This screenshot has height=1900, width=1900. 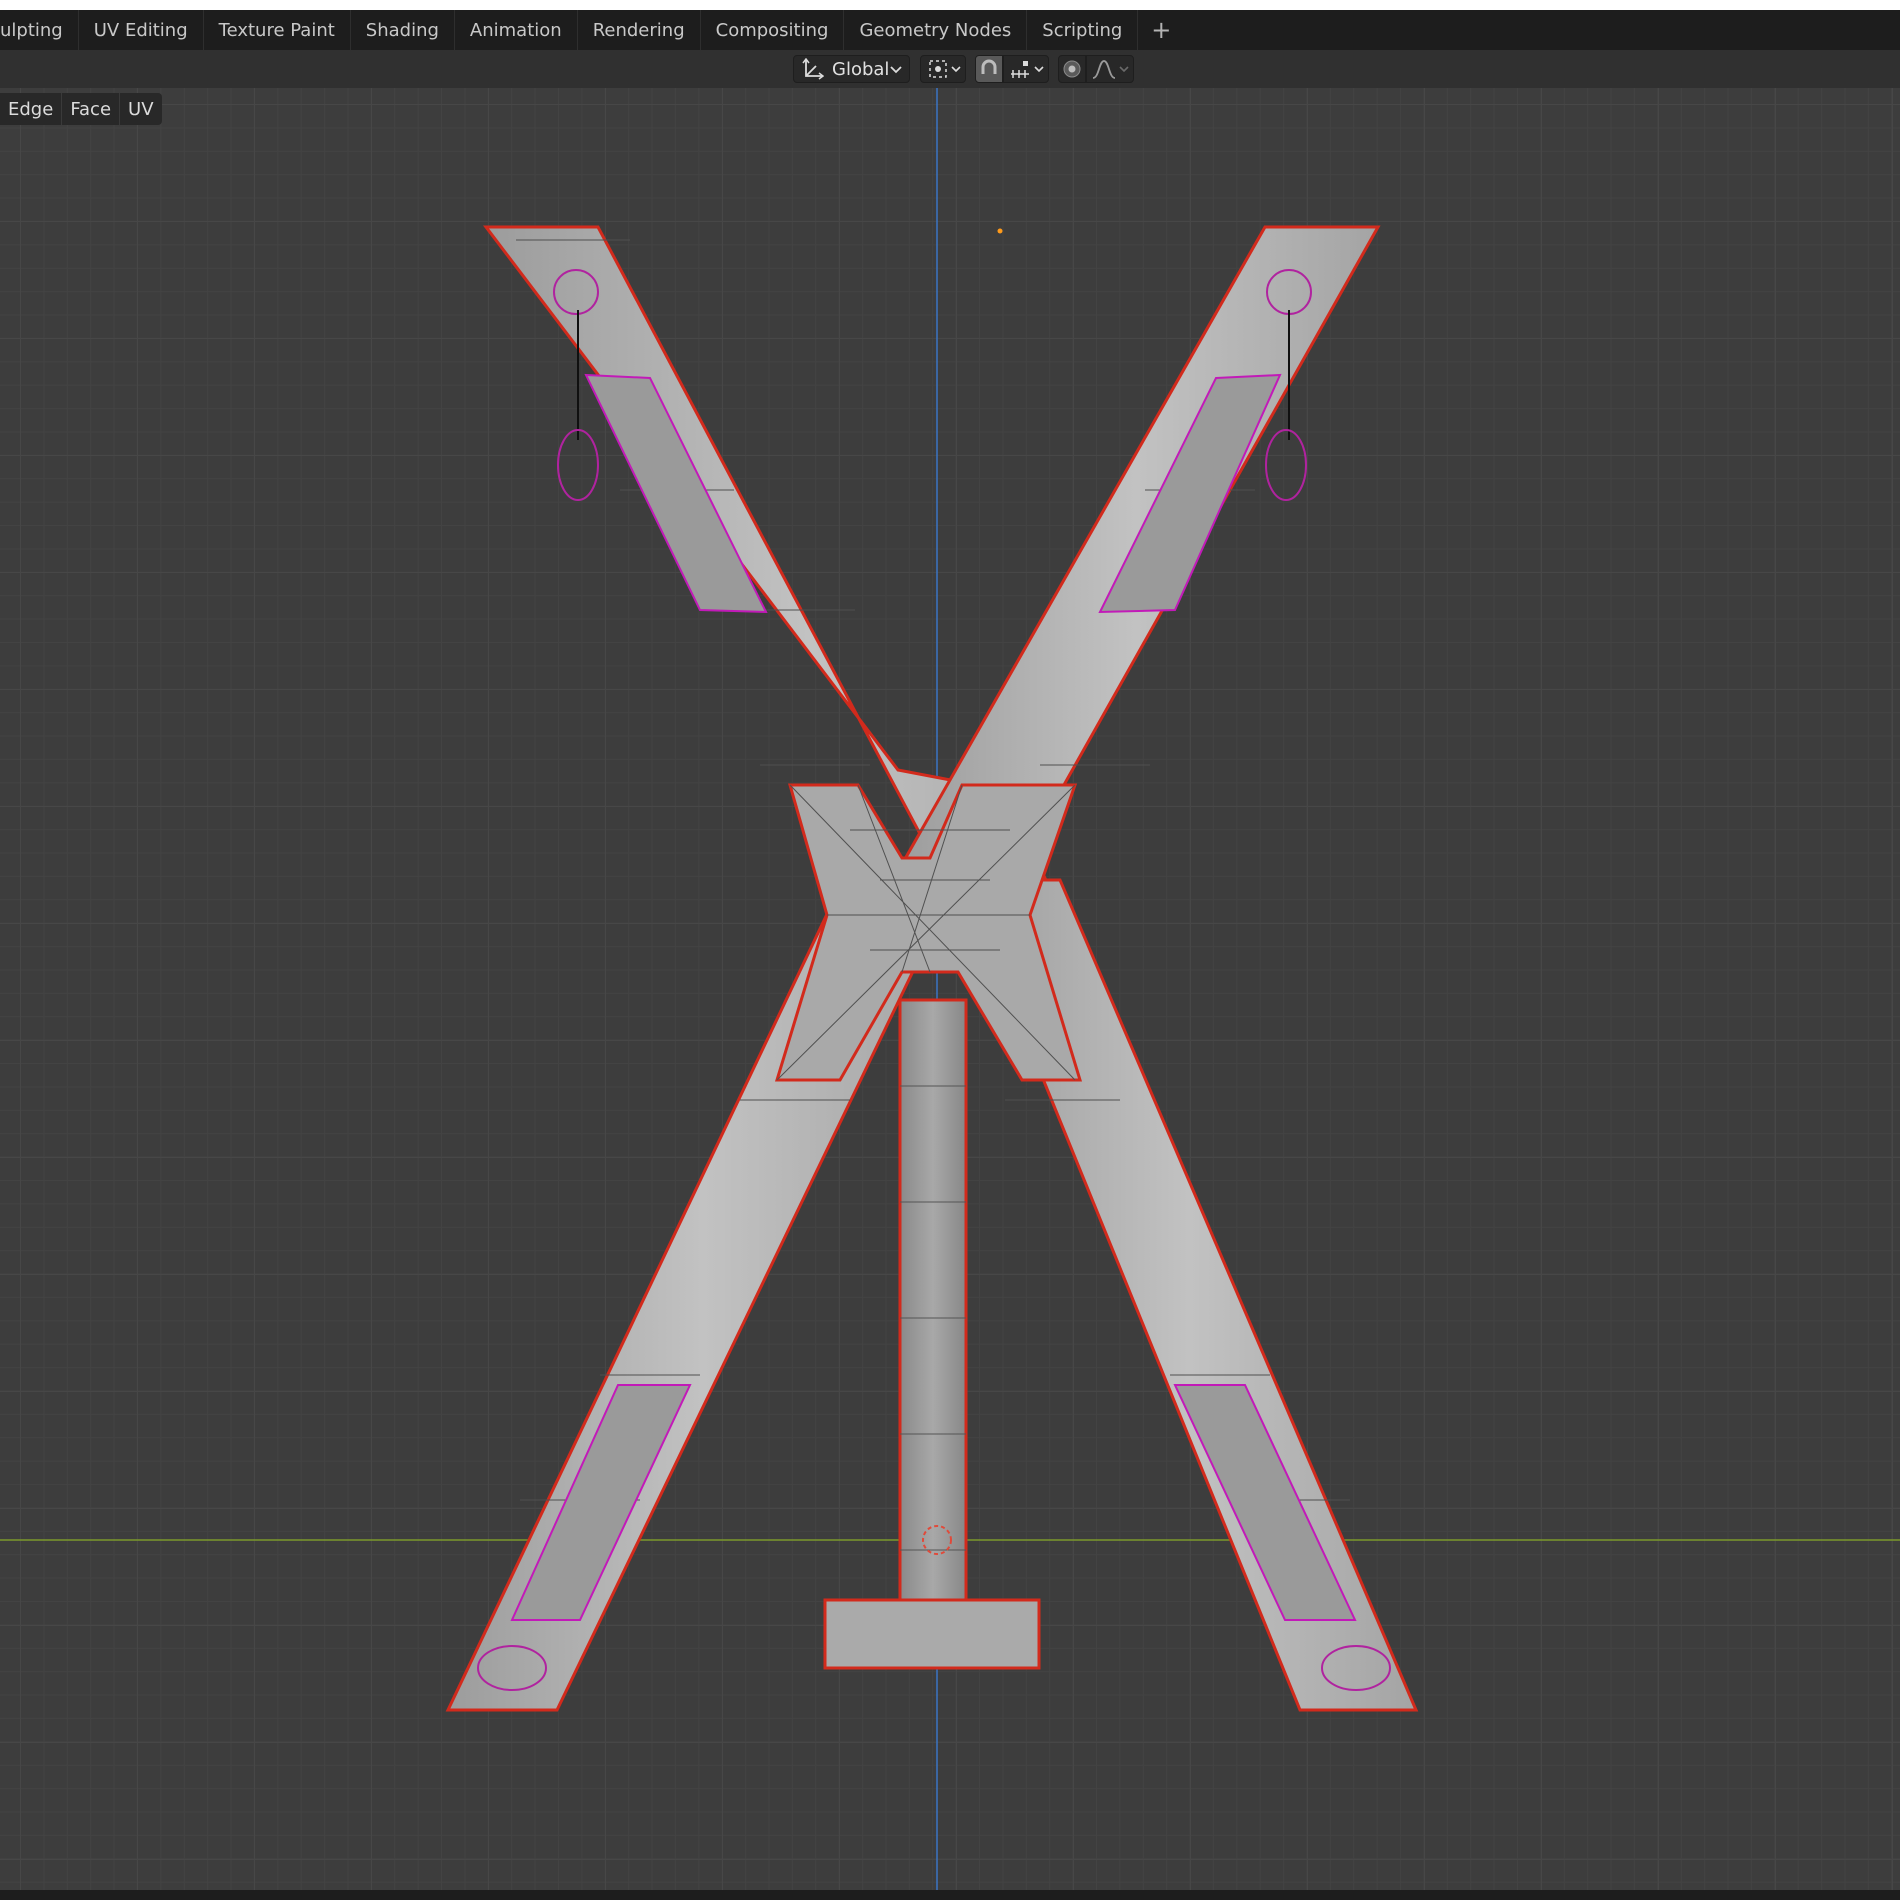 What do you see at coordinates (141, 30) in the screenshot?
I see `tab-uv-editing: UV Editing` at bounding box center [141, 30].